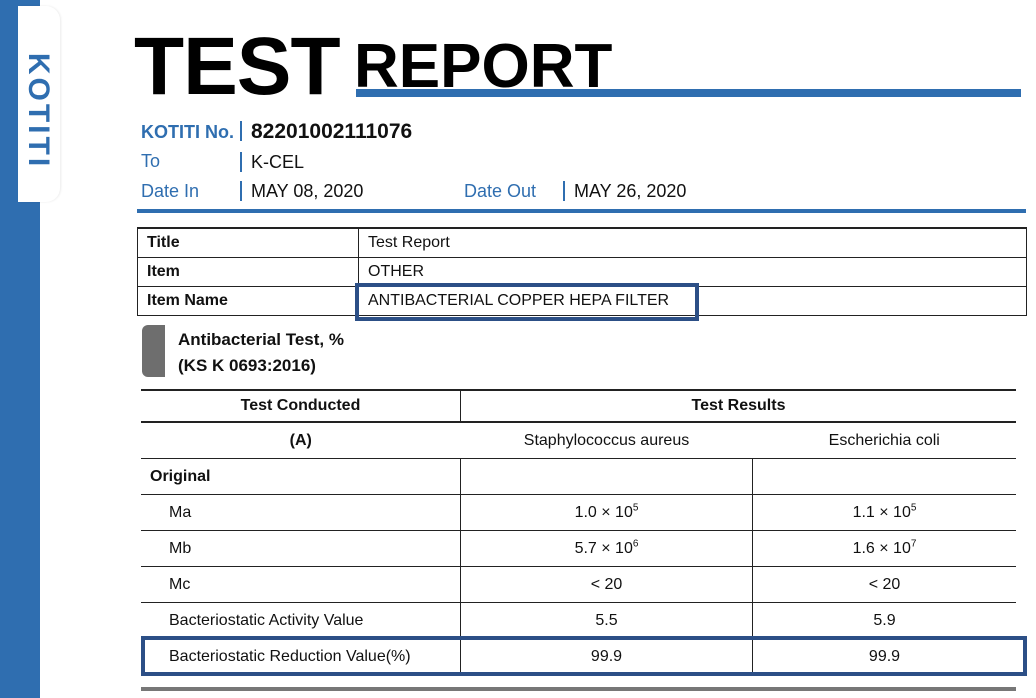 This screenshot has width=1036, height=698. What do you see at coordinates (151, 161) in the screenshot?
I see `to-label: To` at bounding box center [151, 161].